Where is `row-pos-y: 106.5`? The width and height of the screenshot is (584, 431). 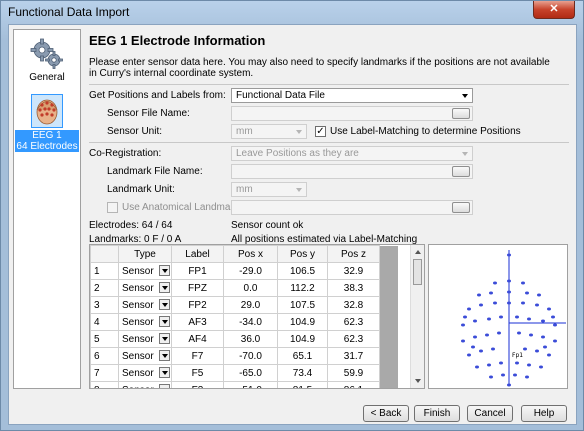
row-pos-y: 106.5 is located at coordinates (302, 271).